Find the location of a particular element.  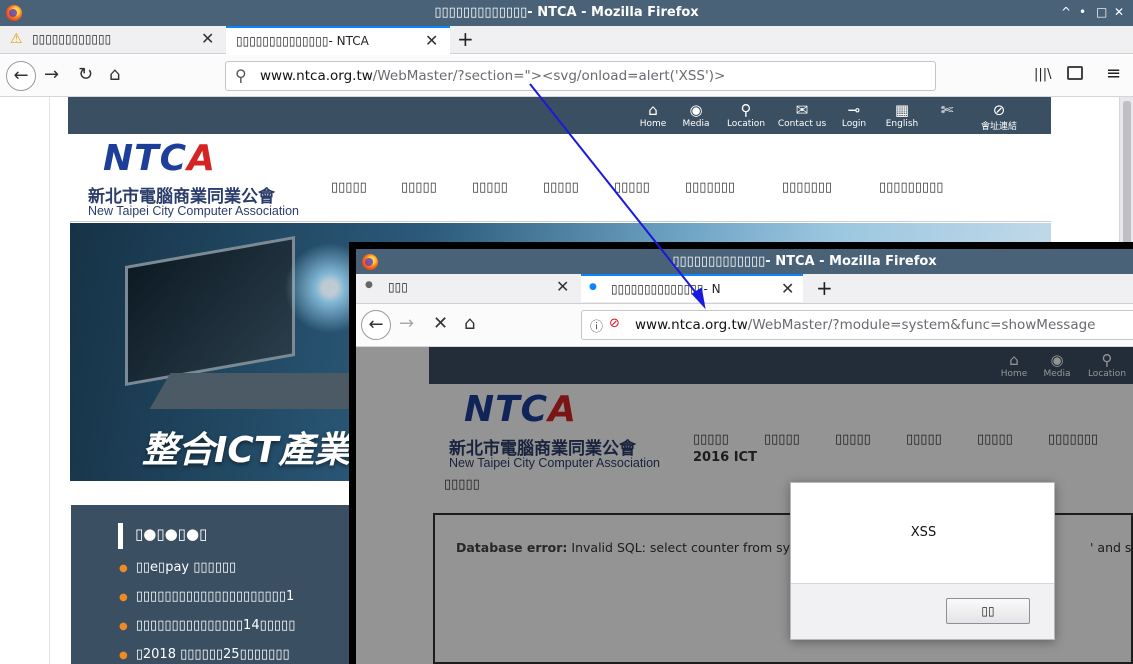

annotation-arrow is located at coordinates (617, 196).